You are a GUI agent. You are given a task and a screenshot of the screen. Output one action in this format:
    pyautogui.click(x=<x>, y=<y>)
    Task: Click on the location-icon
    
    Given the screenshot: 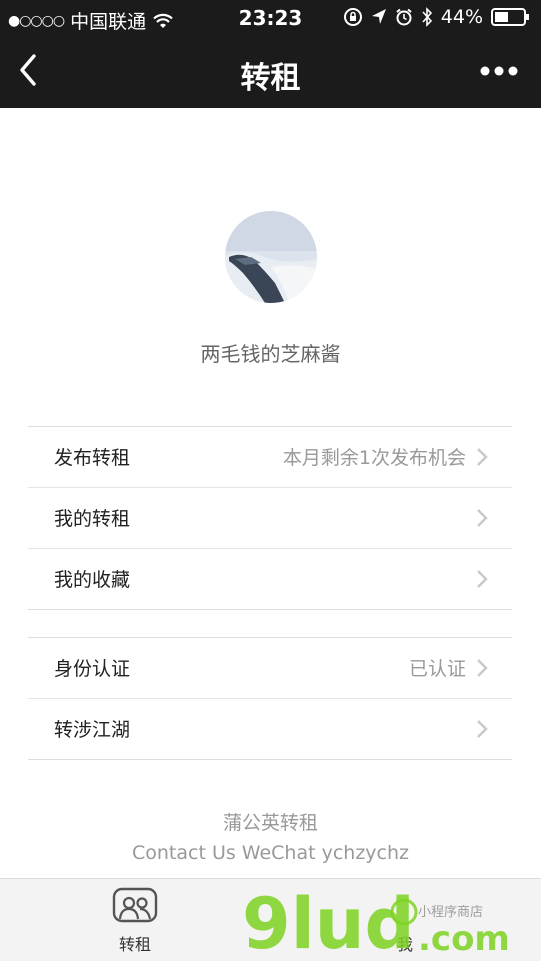 What is the action you would take?
    pyautogui.click(x=378, y=16)
    